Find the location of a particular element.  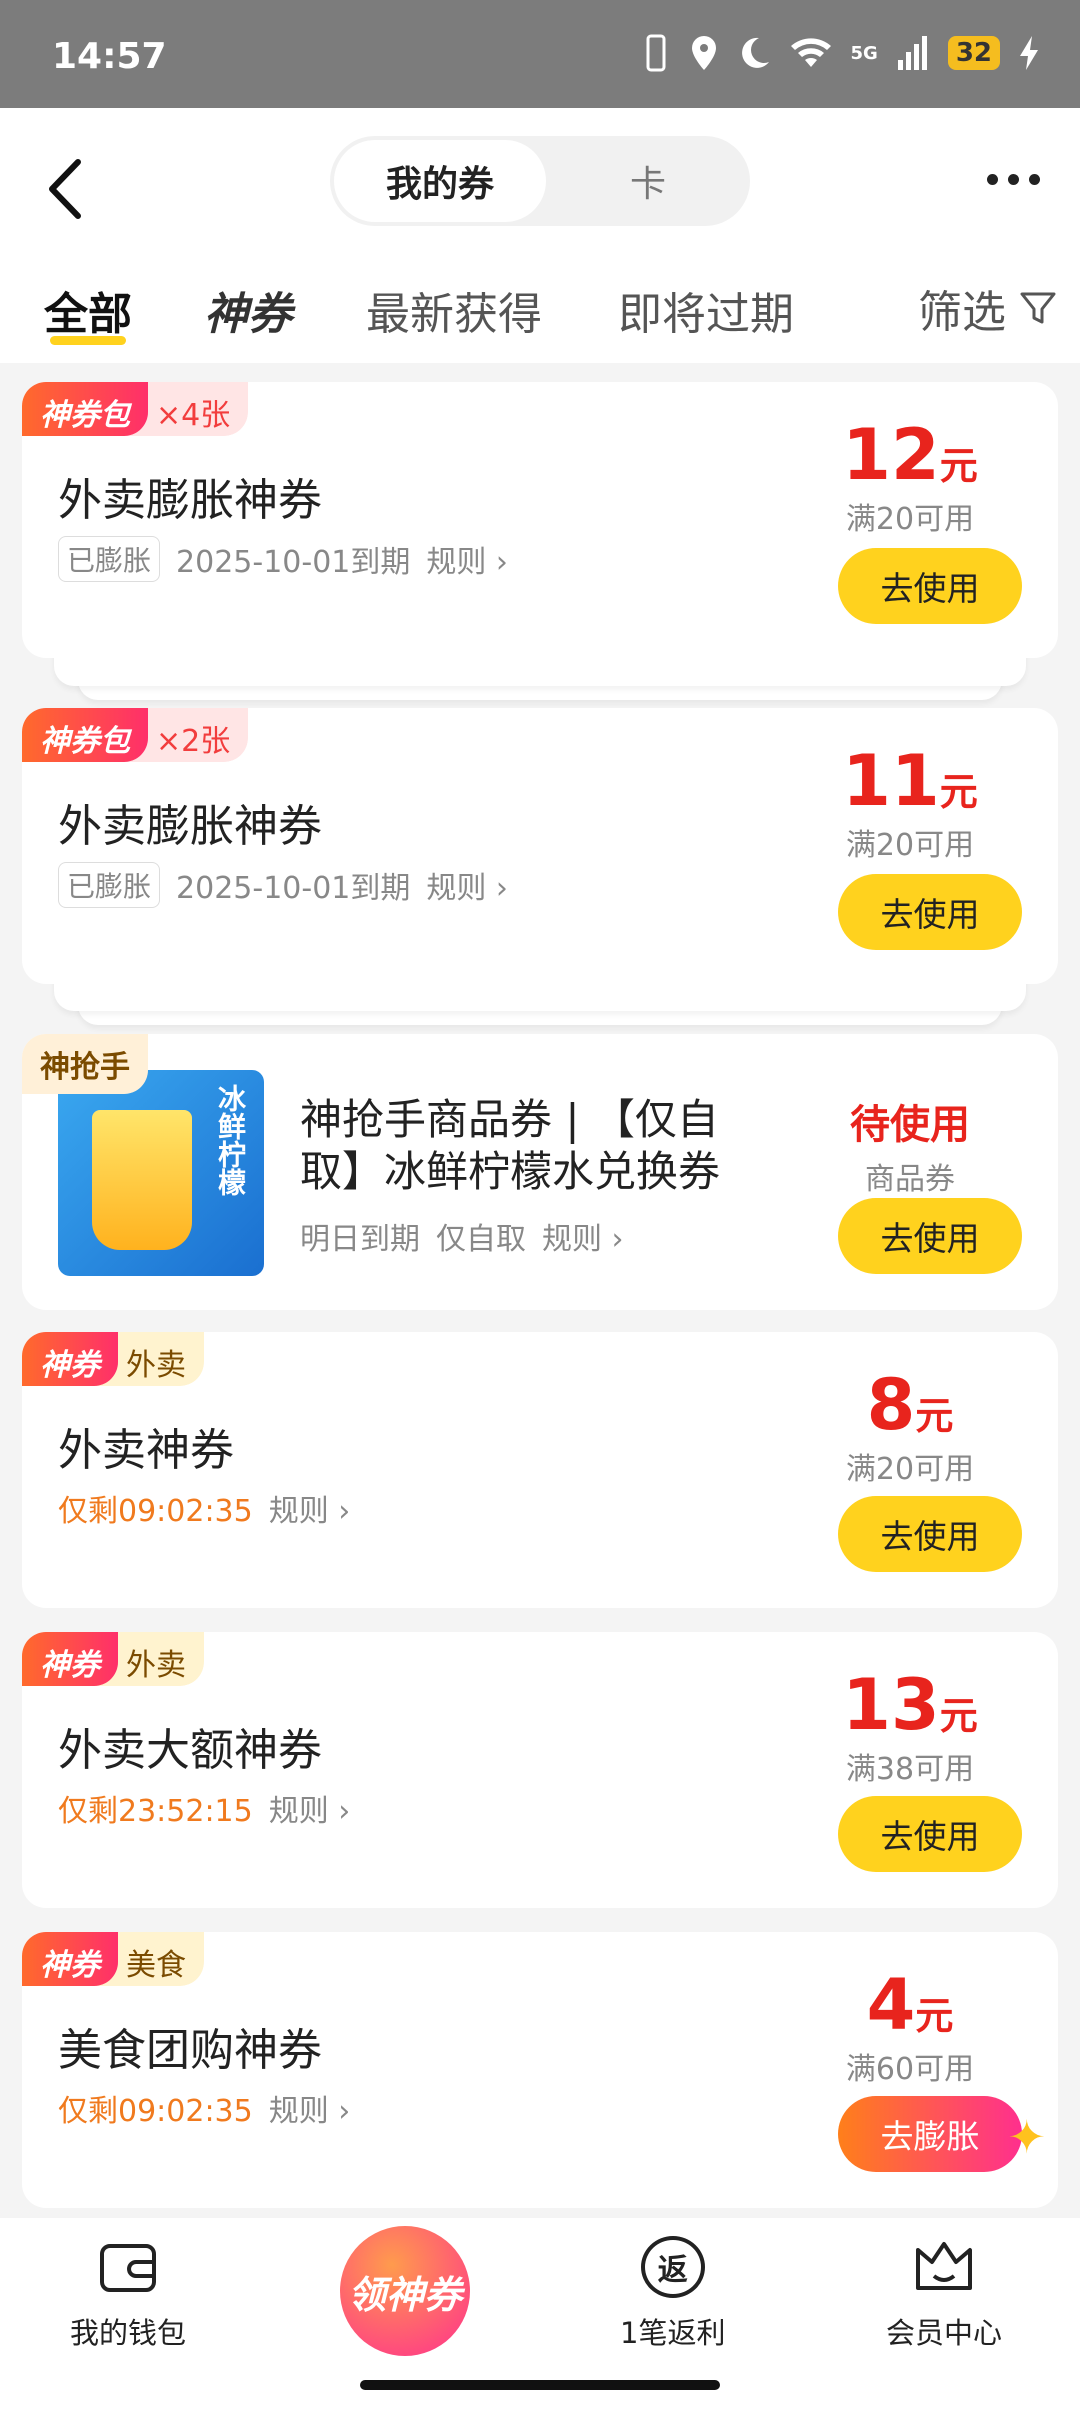

nav-rebate: 返 1笔返利 is located at coordinates (672, 2294).